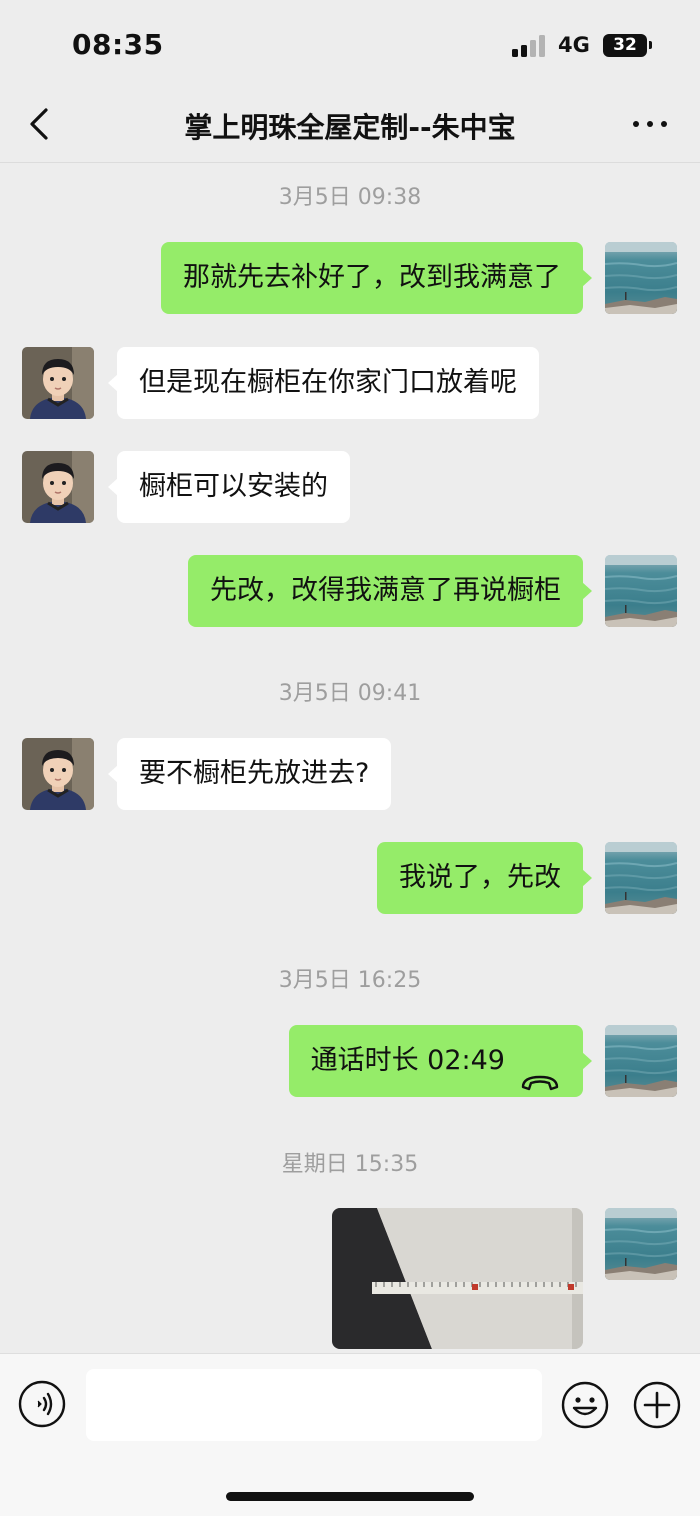  What do you see at coordinates (376, 278) in the screenshot?
I see `outgoing-message: 那就先去补好了，改到我满意了` at bounding box center [376, 278].